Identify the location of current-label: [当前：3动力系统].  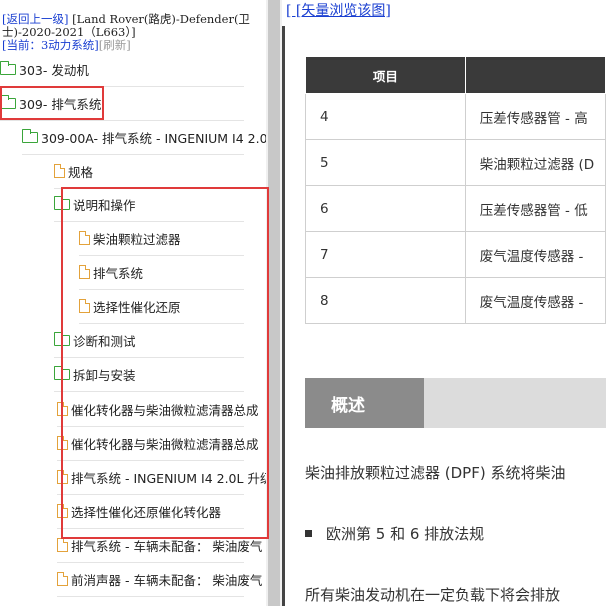
(50, 45).